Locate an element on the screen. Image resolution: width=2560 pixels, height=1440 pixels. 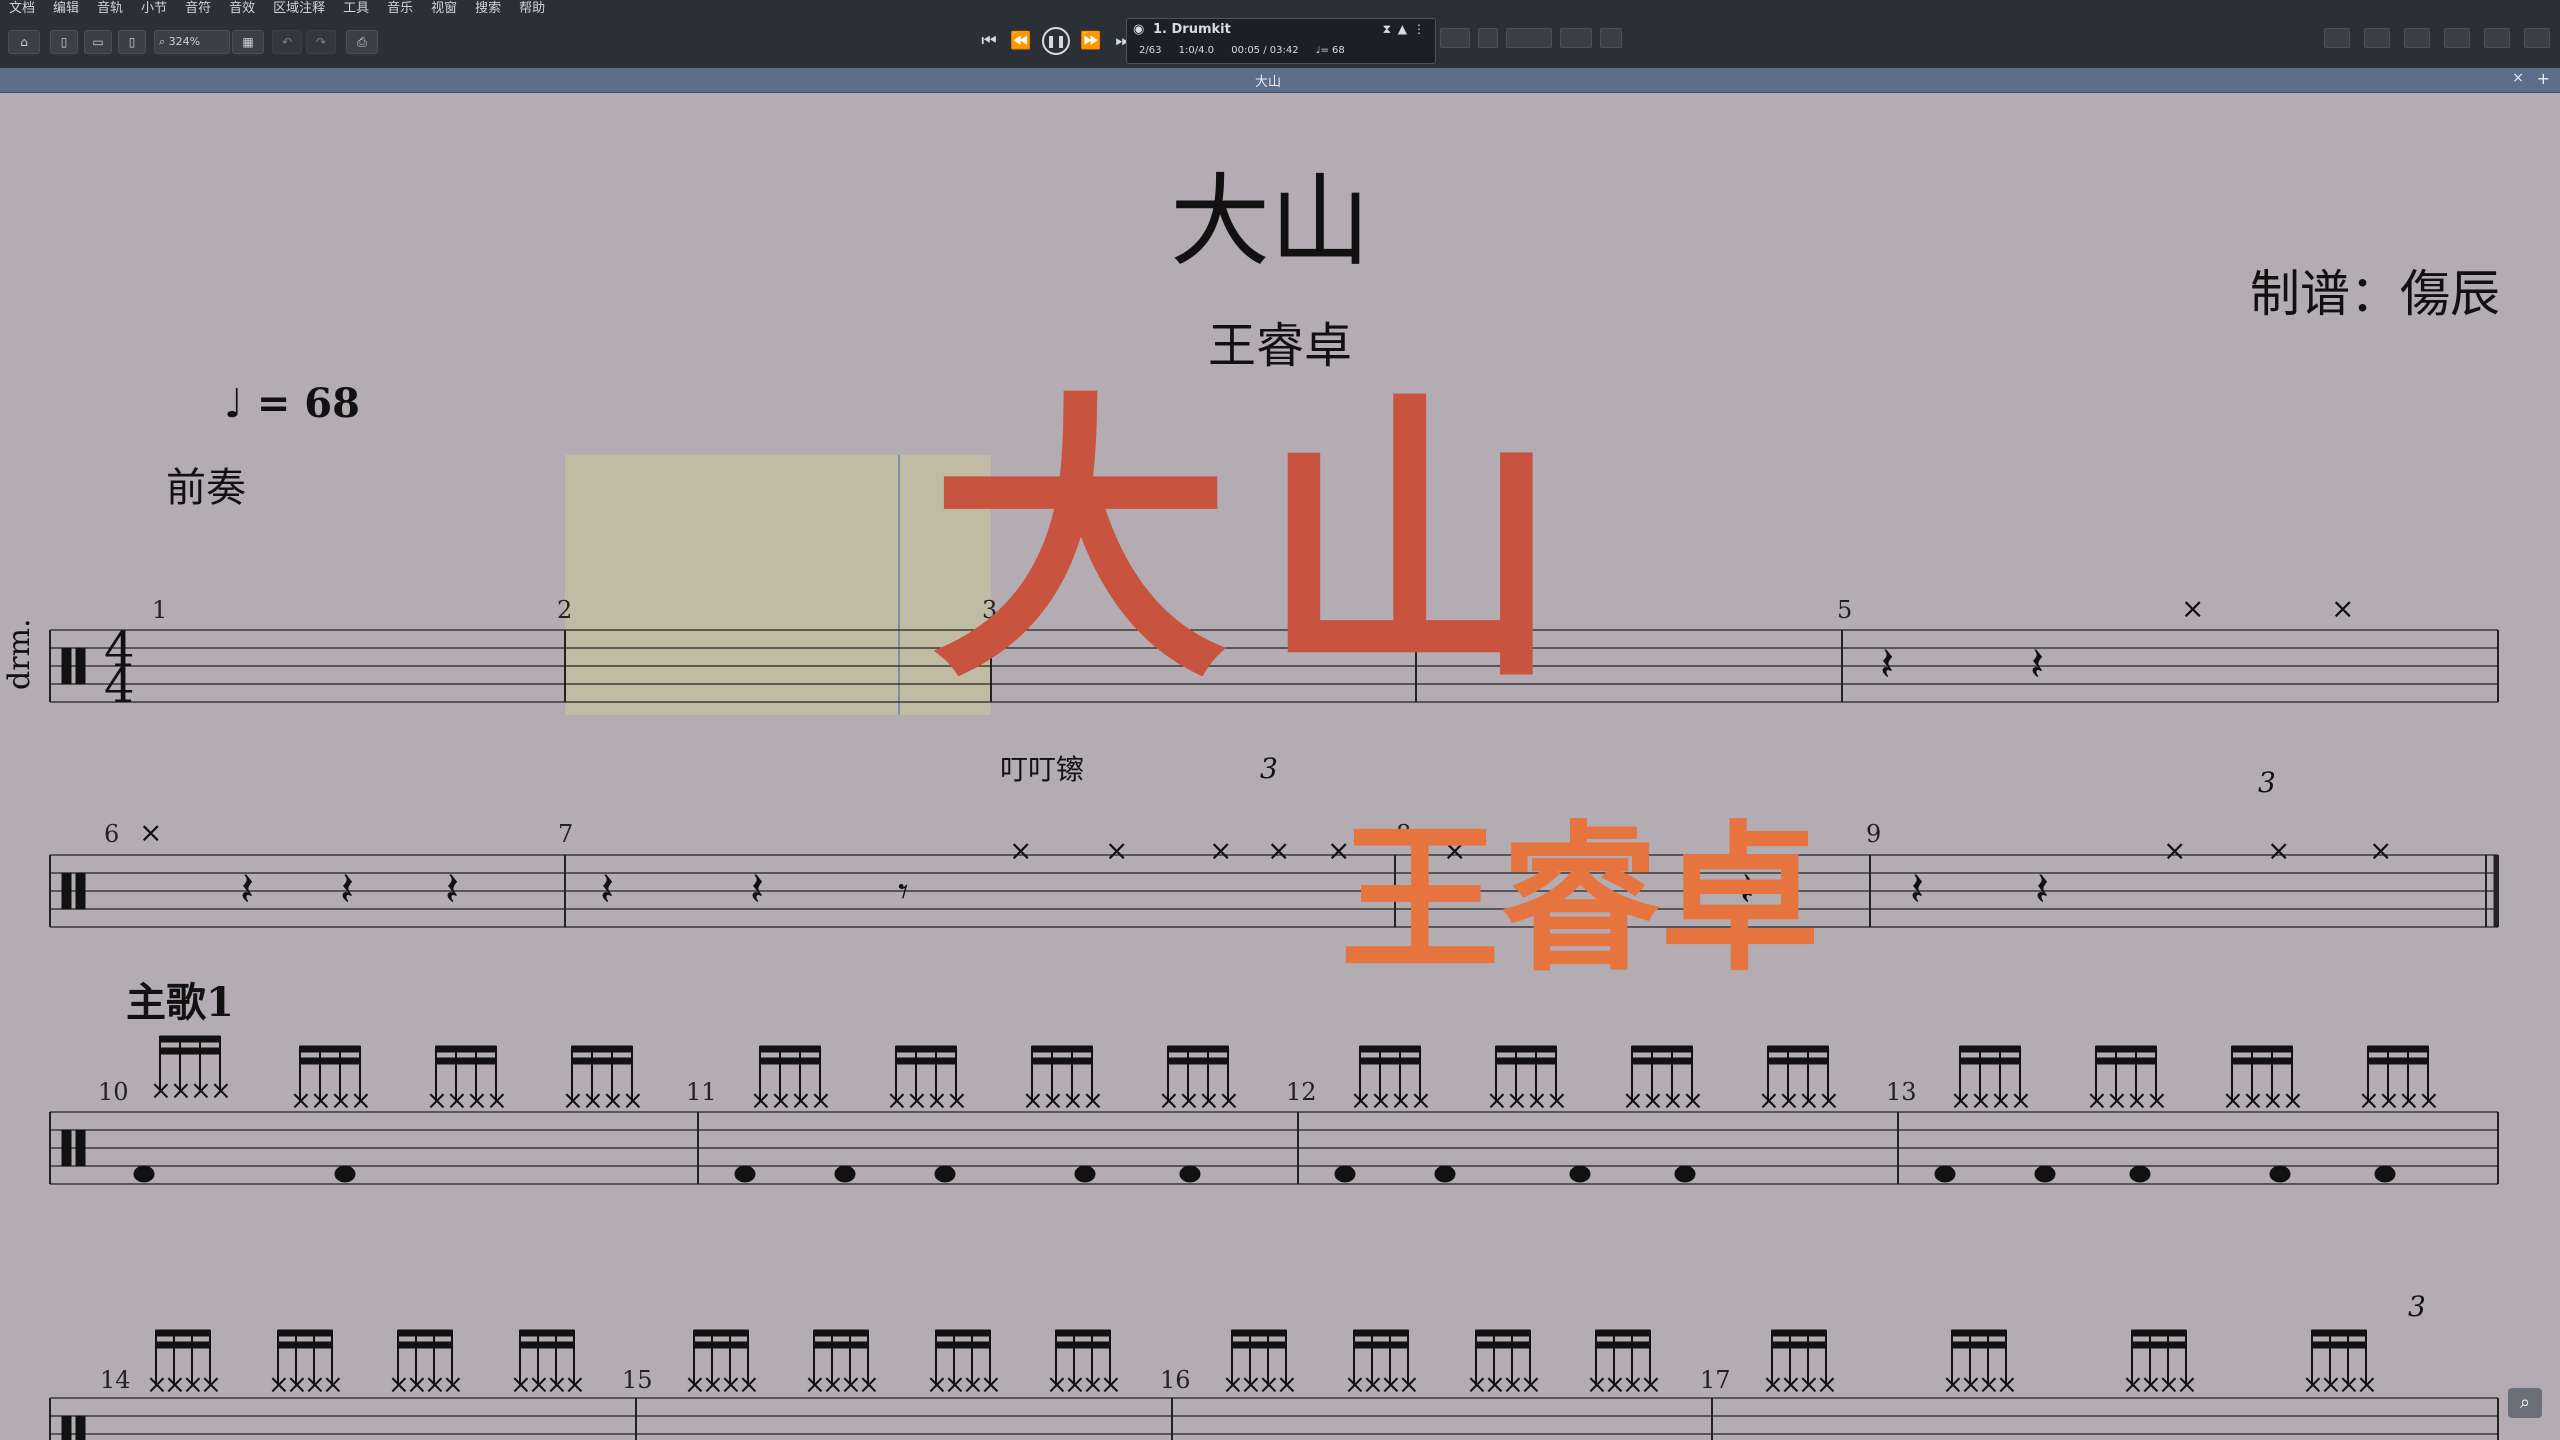
cymbal-annotation: 叮叮镲 is located at coordinates (1042, 769).